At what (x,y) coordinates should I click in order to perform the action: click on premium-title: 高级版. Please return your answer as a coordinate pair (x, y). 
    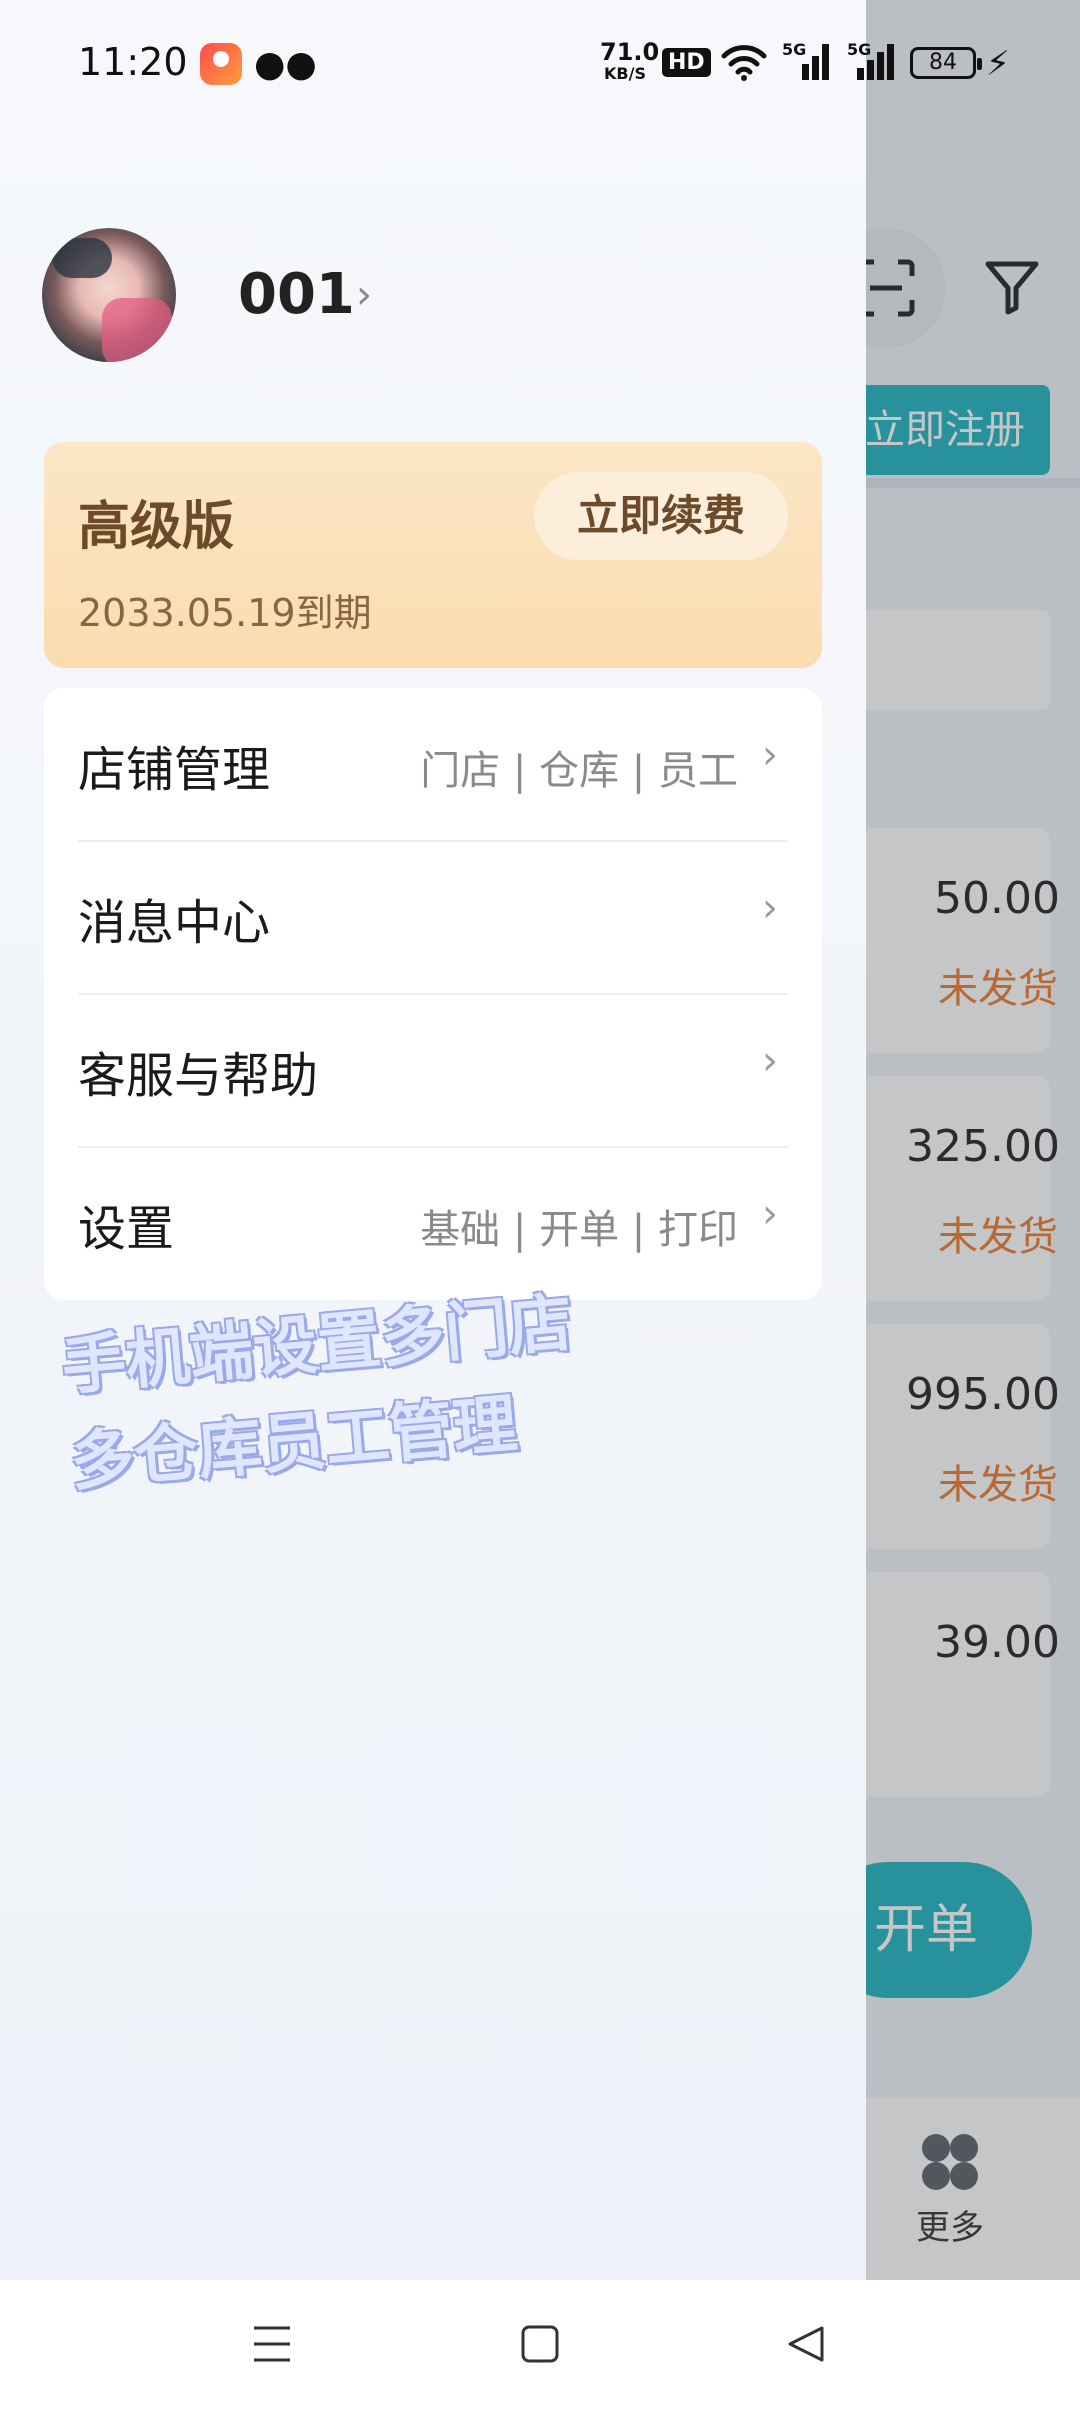
    Looking at the image, I should click on (156, 527).